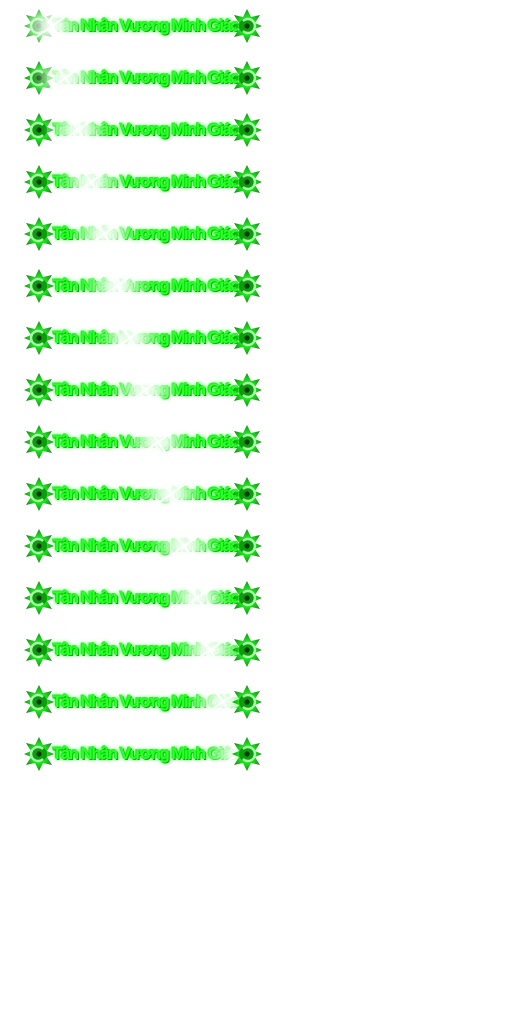 This screenshot has height=1024, width=512. I want to click on title-frame-5: Tân Nhân Vương Minh Giáo, so click(143, 234).